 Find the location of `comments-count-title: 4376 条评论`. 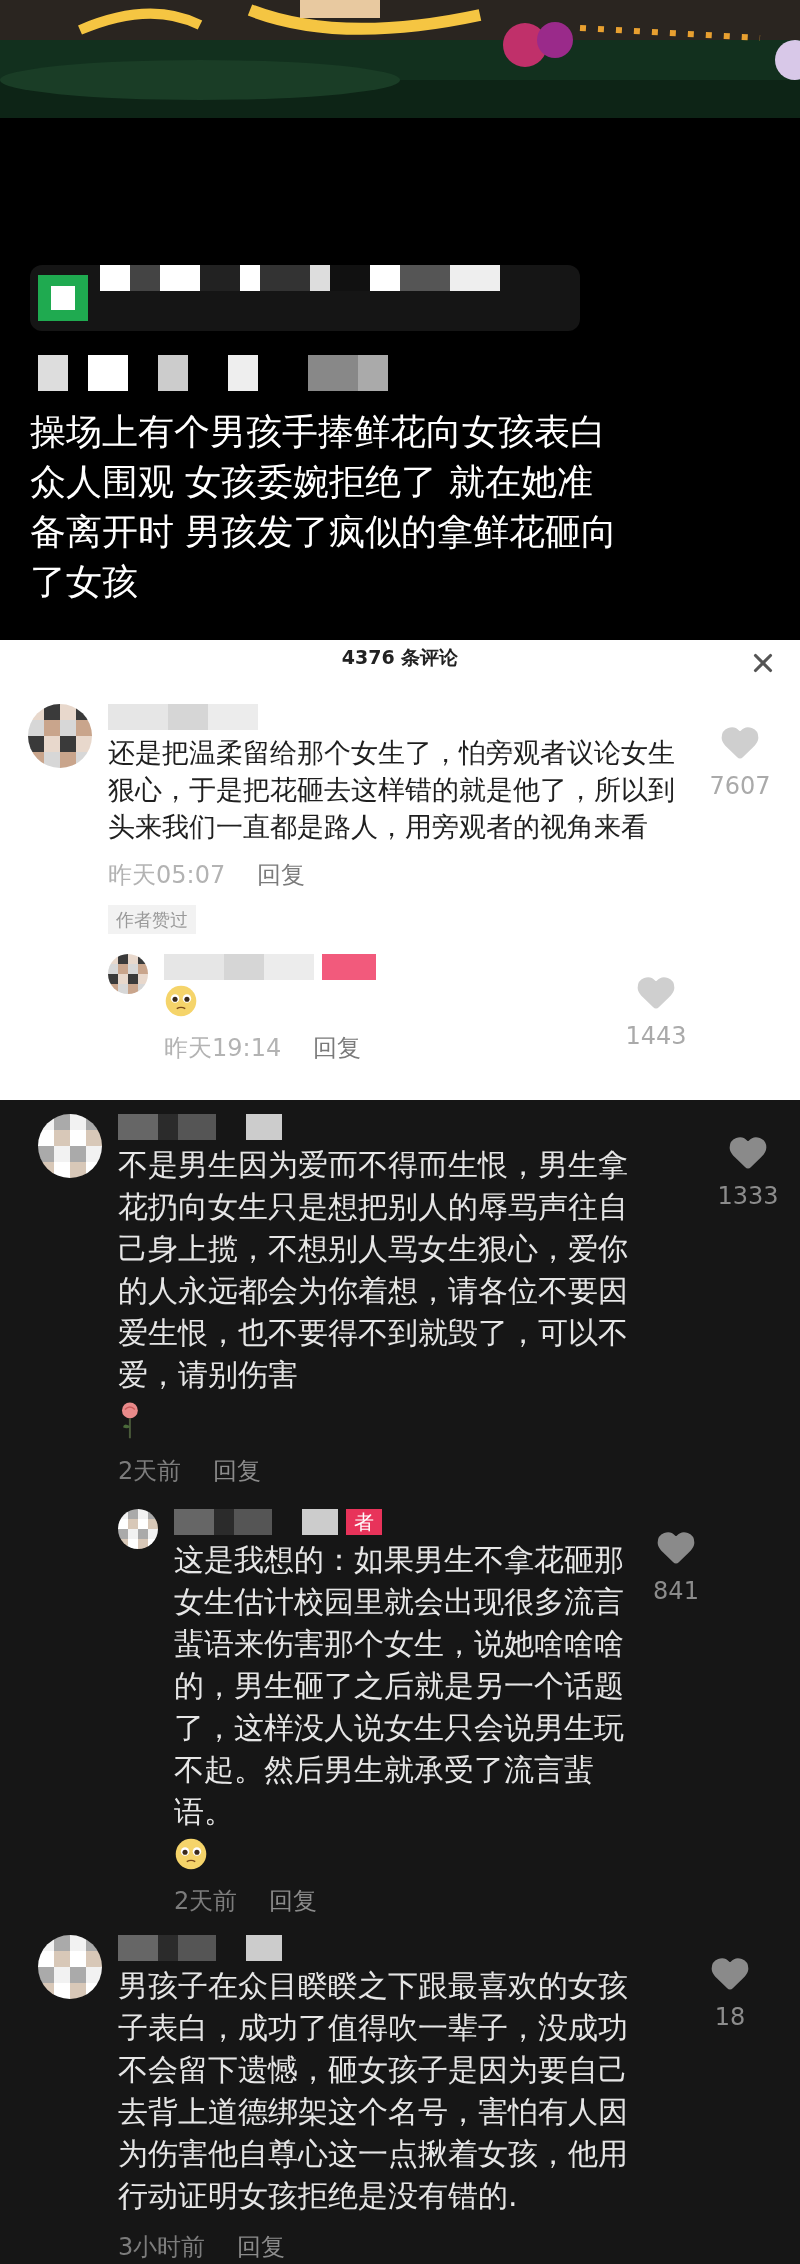

comments-count-title: 4376 条评论 is located at coordinates (400, 657).